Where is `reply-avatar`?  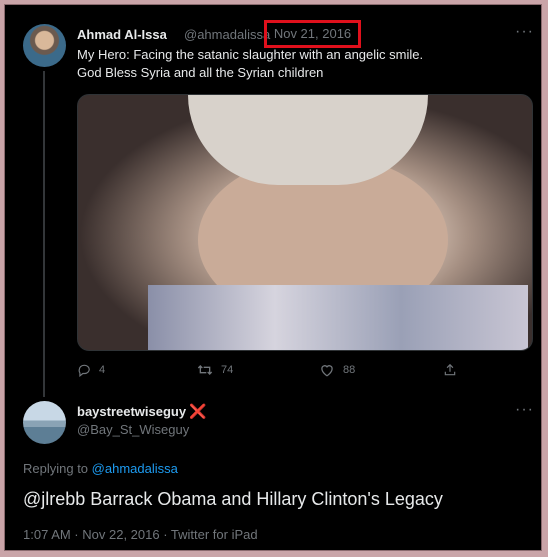
reply-avatar is located at coordinates (44, 422).